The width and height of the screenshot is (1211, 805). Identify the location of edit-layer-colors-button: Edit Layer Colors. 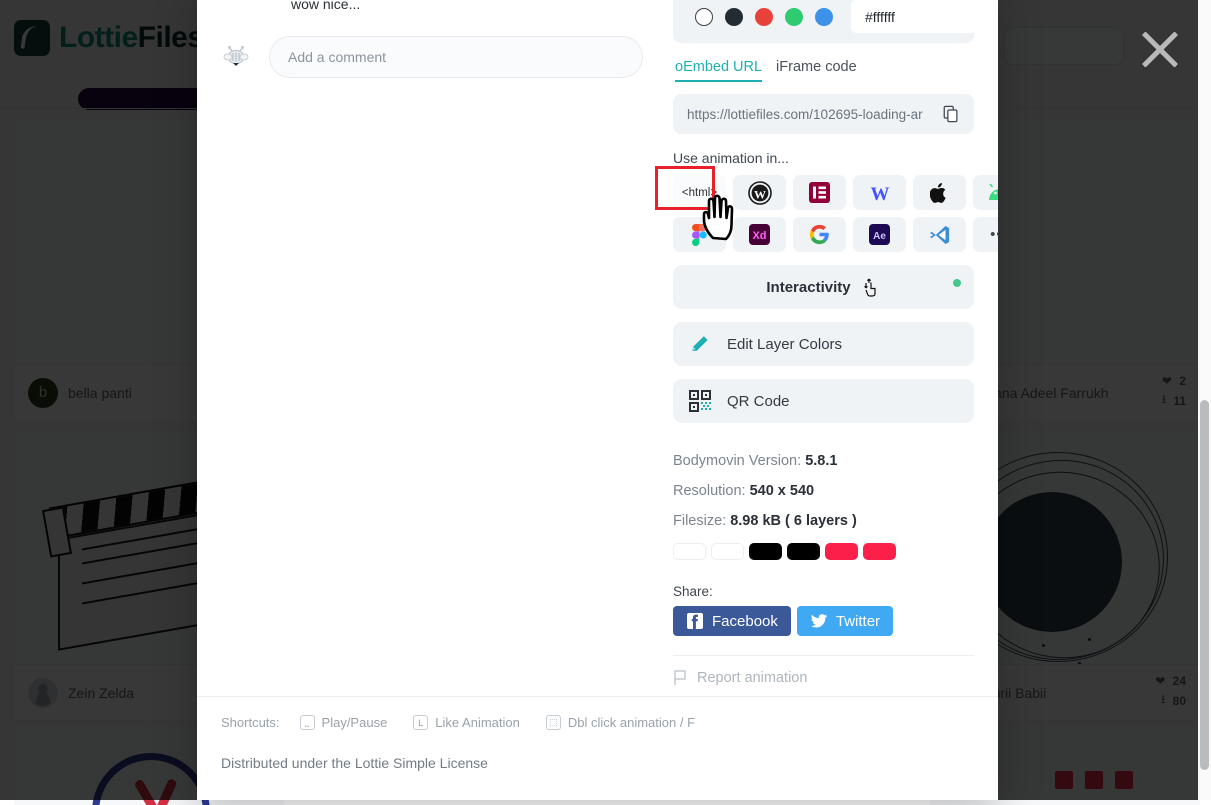
(823, 344).